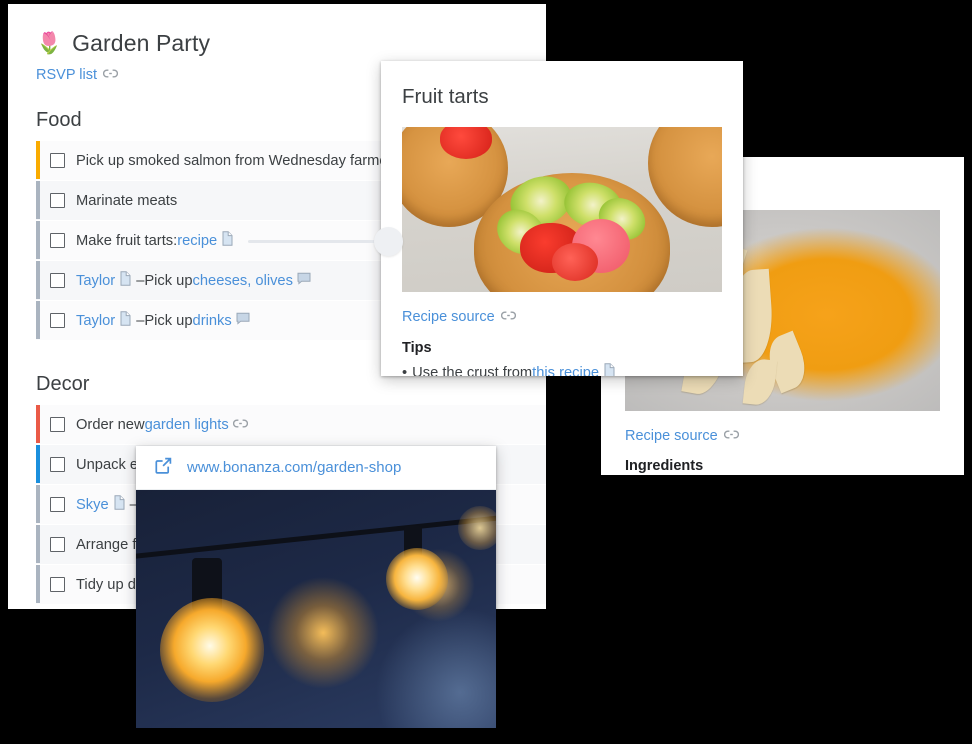 The width and height of the screenshot is (972, 744). What do you see at coordinates (110, 584) in the screenshot?
I see `task-text: Tidy up de` at bounding box center [110, 584].